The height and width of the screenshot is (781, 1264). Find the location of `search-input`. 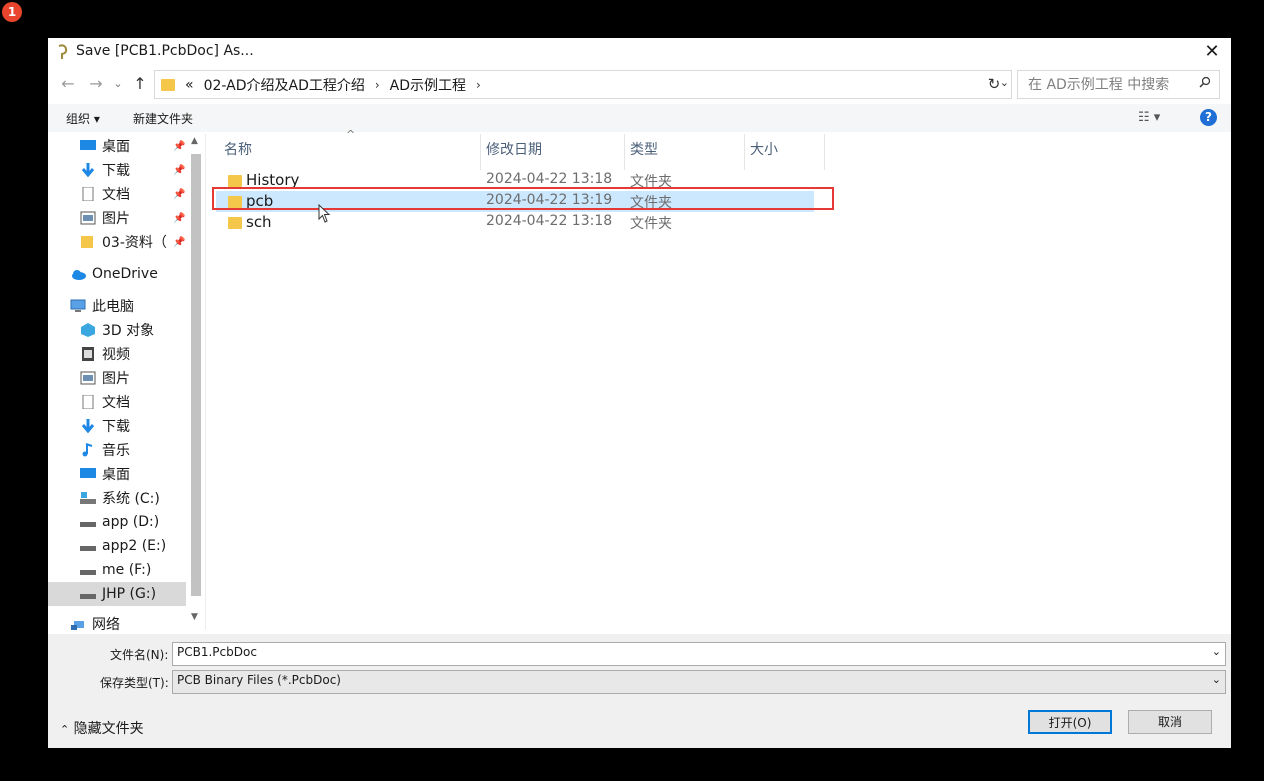

search-input is located at coordinates (1113, 84).